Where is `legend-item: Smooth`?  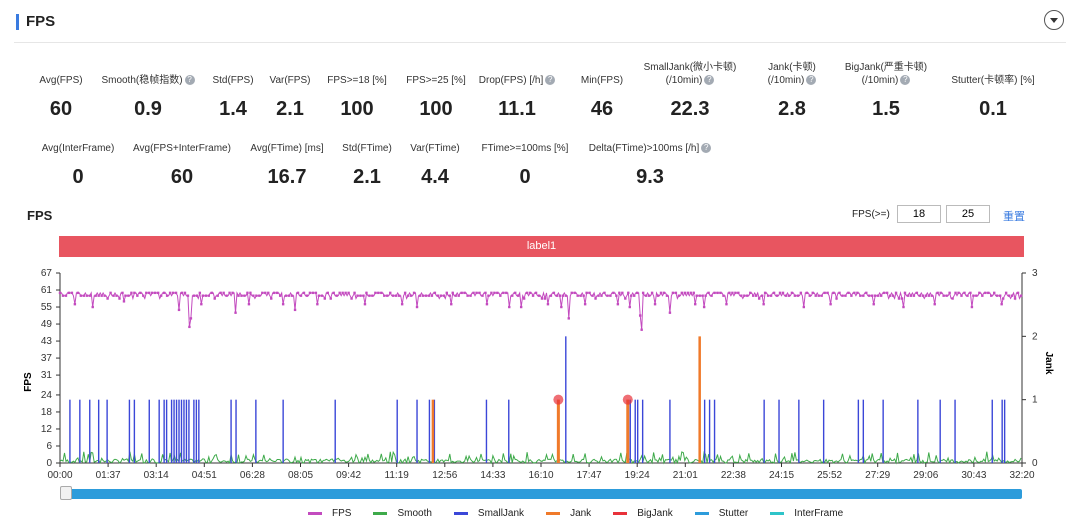 legend-item: Smooth is located at coordinates (402, 513).